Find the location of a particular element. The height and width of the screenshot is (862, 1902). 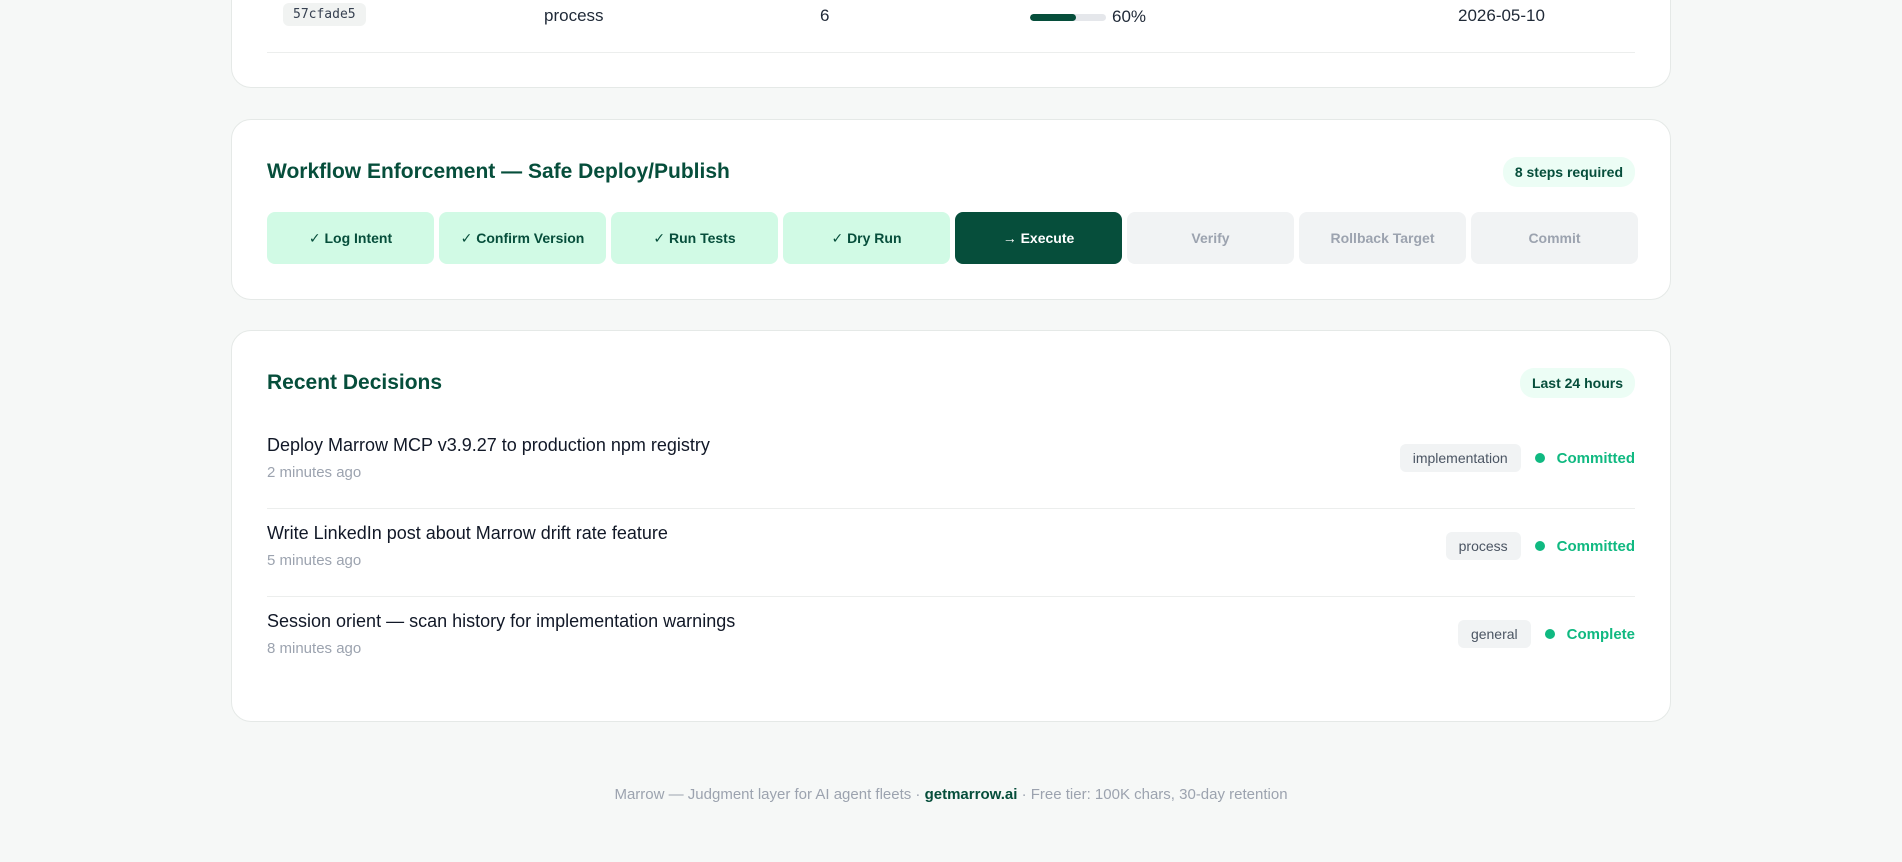

category-tag: general is located at coordinates (1494, 634).